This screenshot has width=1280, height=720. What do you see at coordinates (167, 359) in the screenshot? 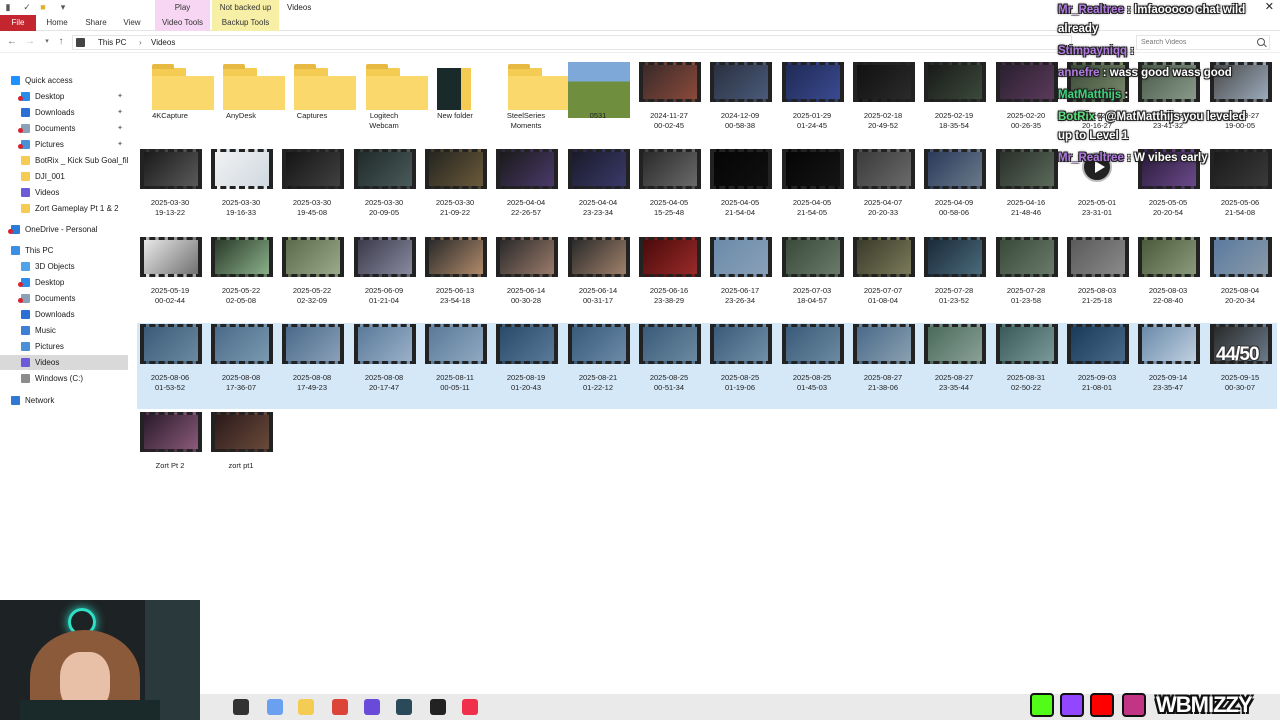
I see `video-file-item: 2025-08-06 01-53-52` at bounding box center [167, 359].